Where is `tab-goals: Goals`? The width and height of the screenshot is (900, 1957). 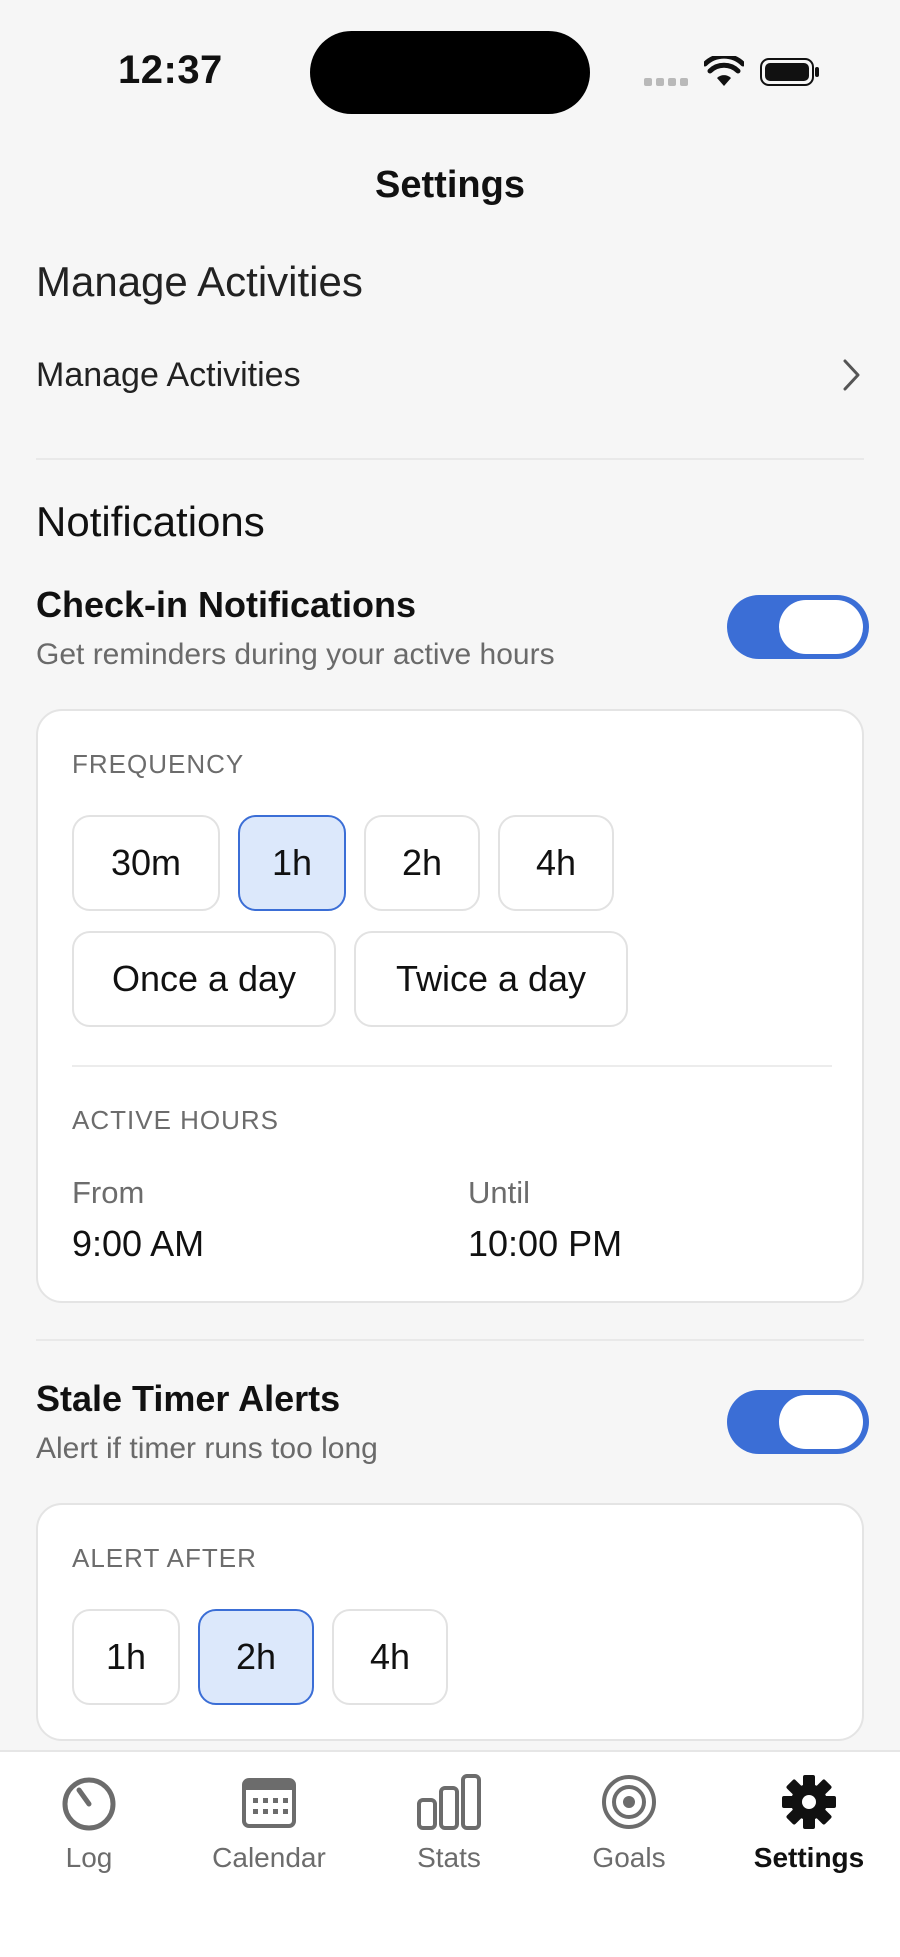 tab-goals: Goals is located at coordinates (629, 1823).